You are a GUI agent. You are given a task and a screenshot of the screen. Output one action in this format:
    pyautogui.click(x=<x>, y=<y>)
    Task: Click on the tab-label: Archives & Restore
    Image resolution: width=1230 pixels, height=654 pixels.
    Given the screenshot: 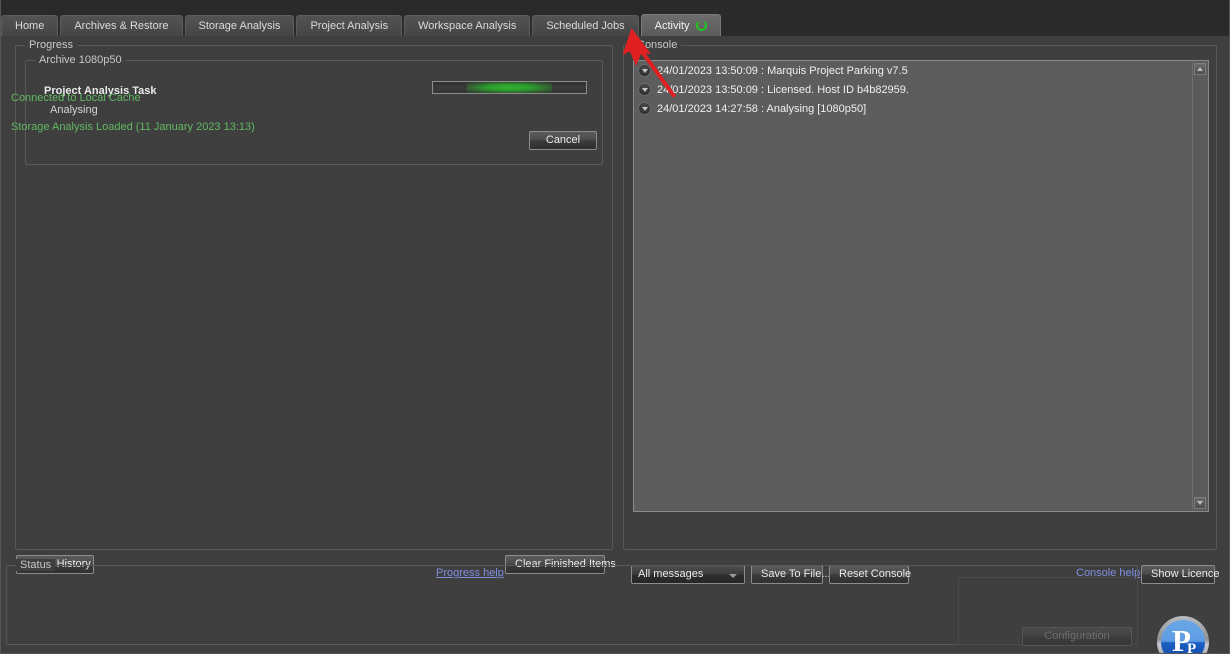 What is the action you would take?
    pyautogui.click(x=121, y=26)
    